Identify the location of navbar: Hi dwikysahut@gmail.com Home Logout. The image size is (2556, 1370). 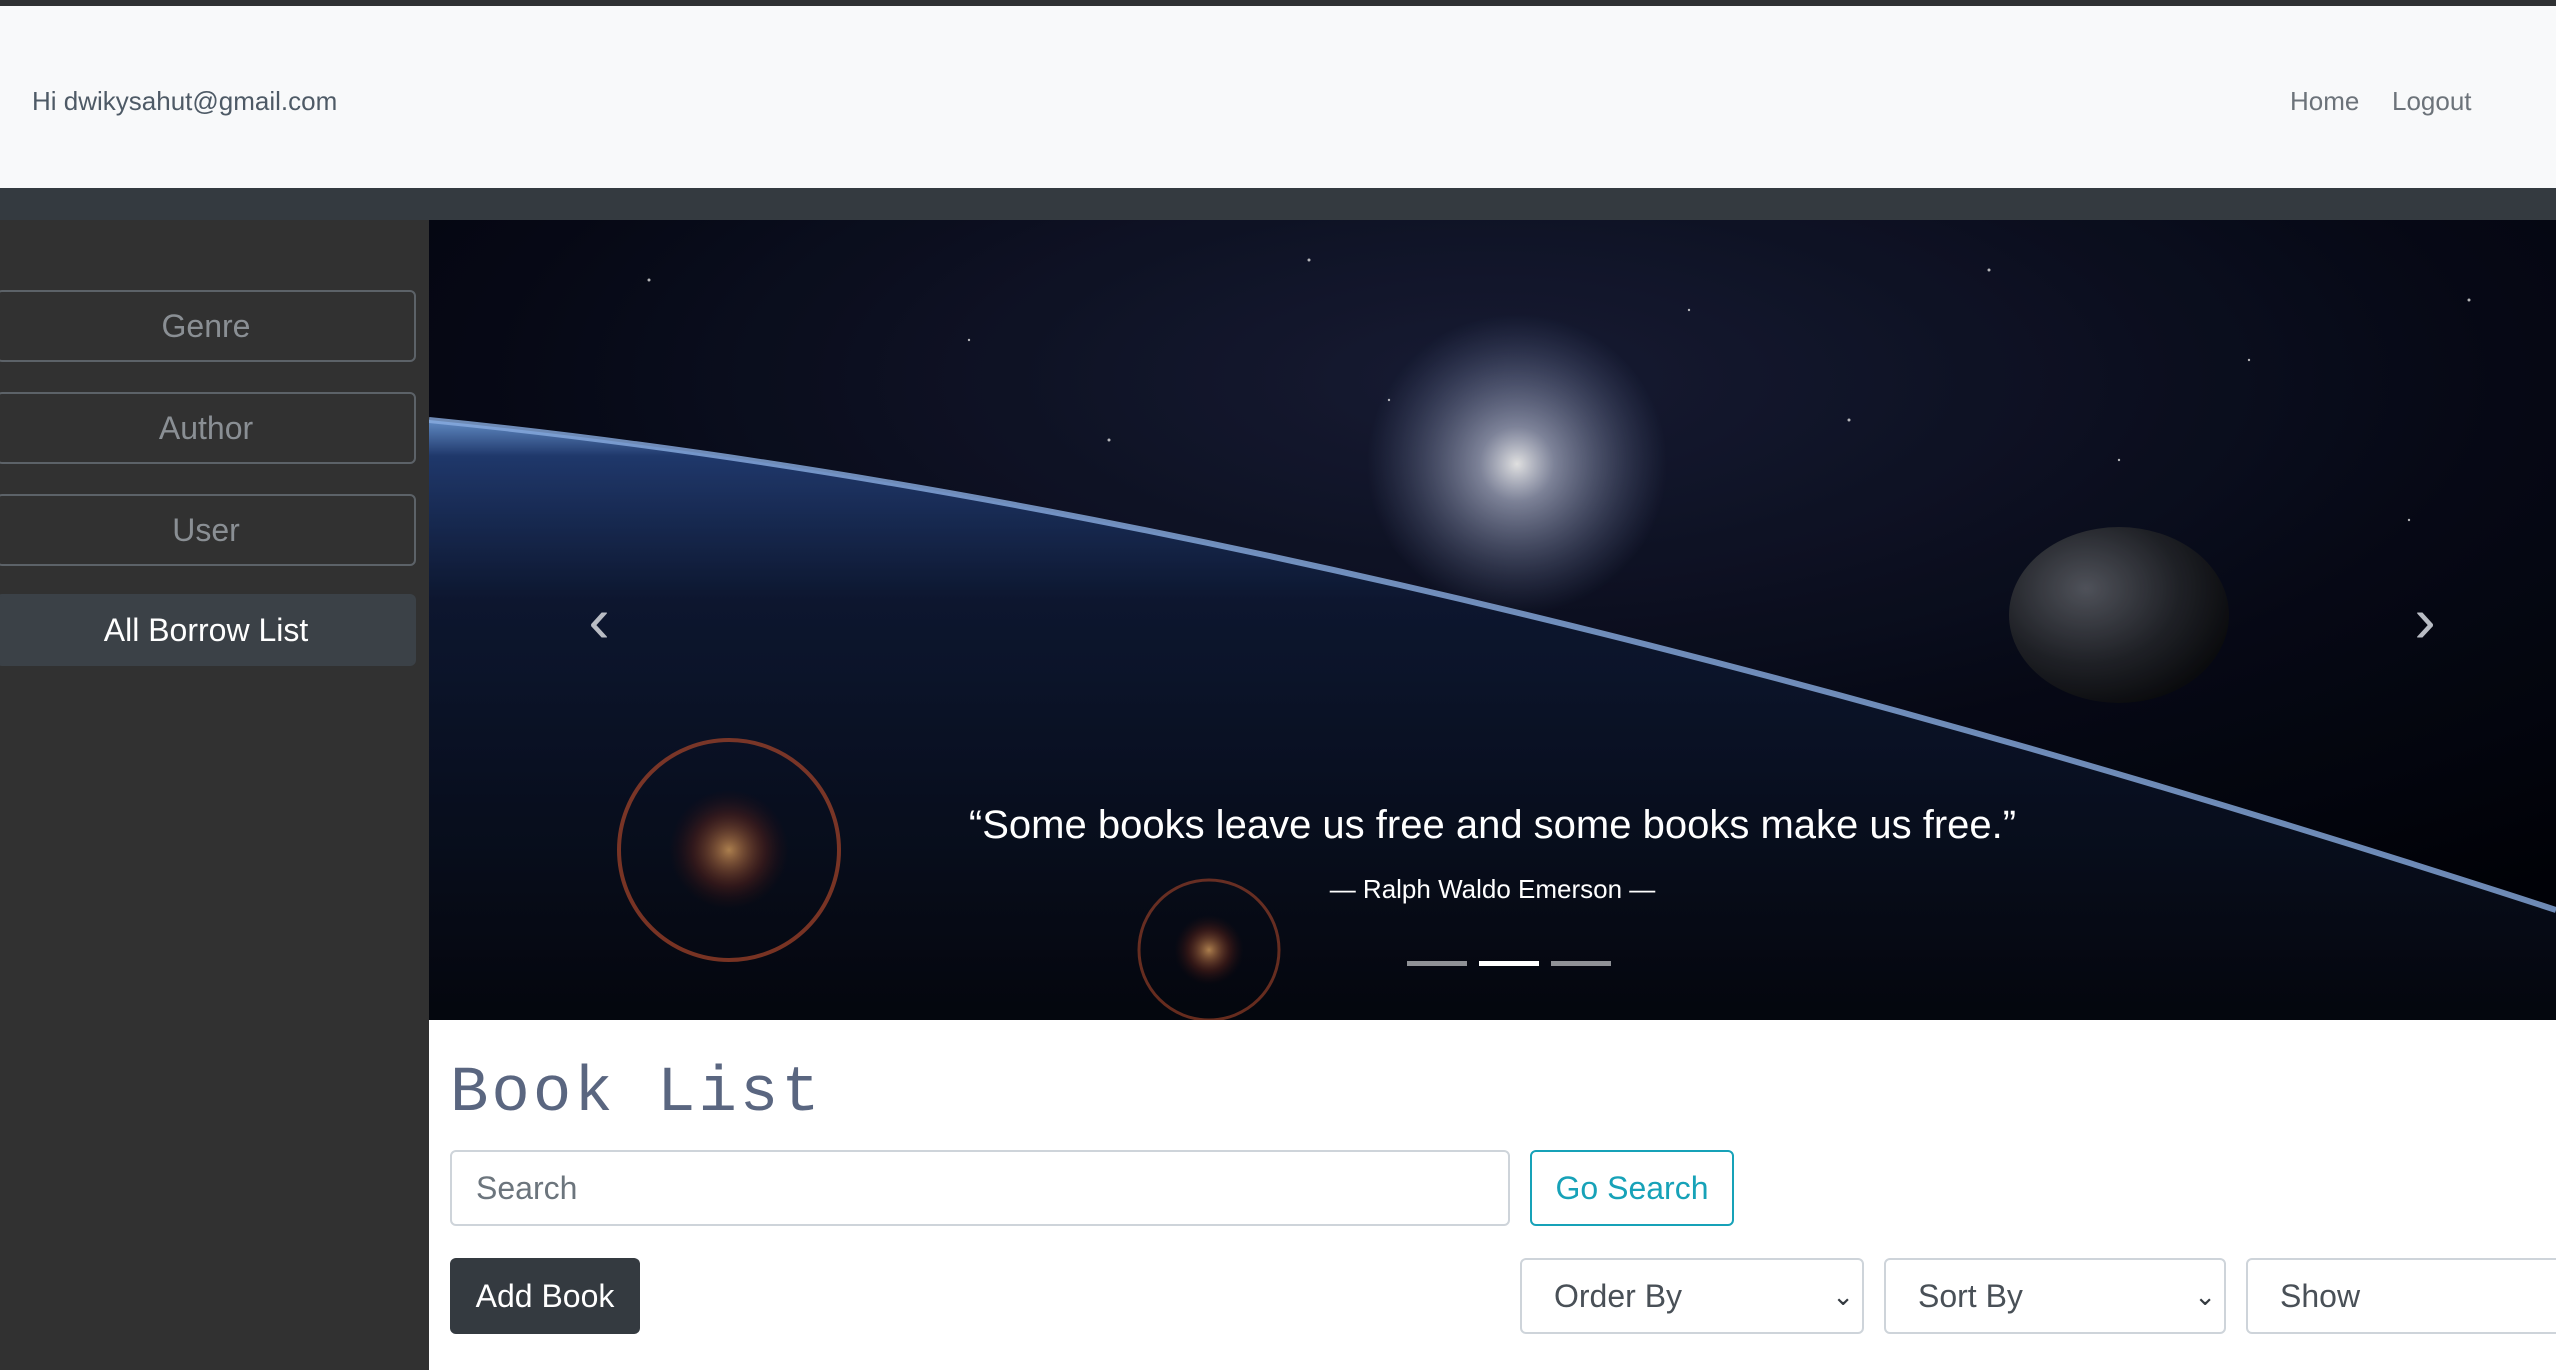
(1278, 97).